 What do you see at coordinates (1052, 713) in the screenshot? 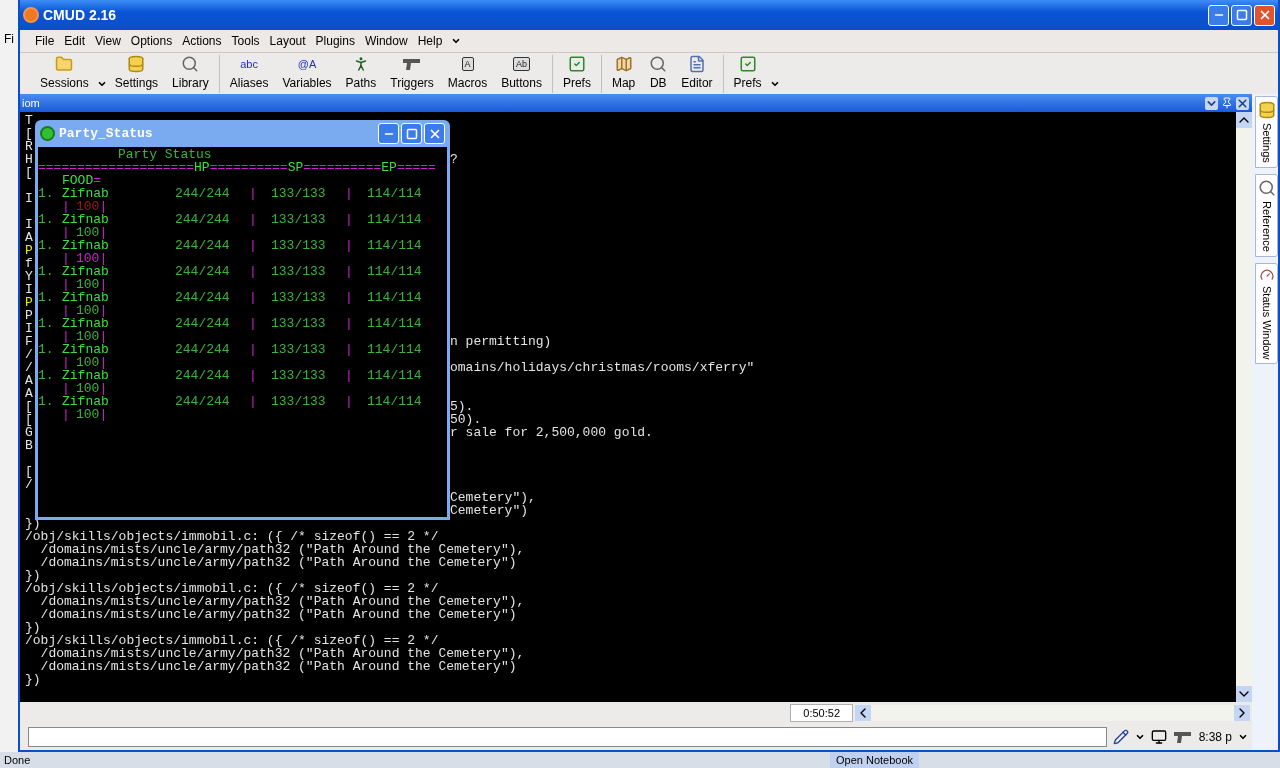
I see `horizontal-scrollbar` at bounding box center [1052, 713].